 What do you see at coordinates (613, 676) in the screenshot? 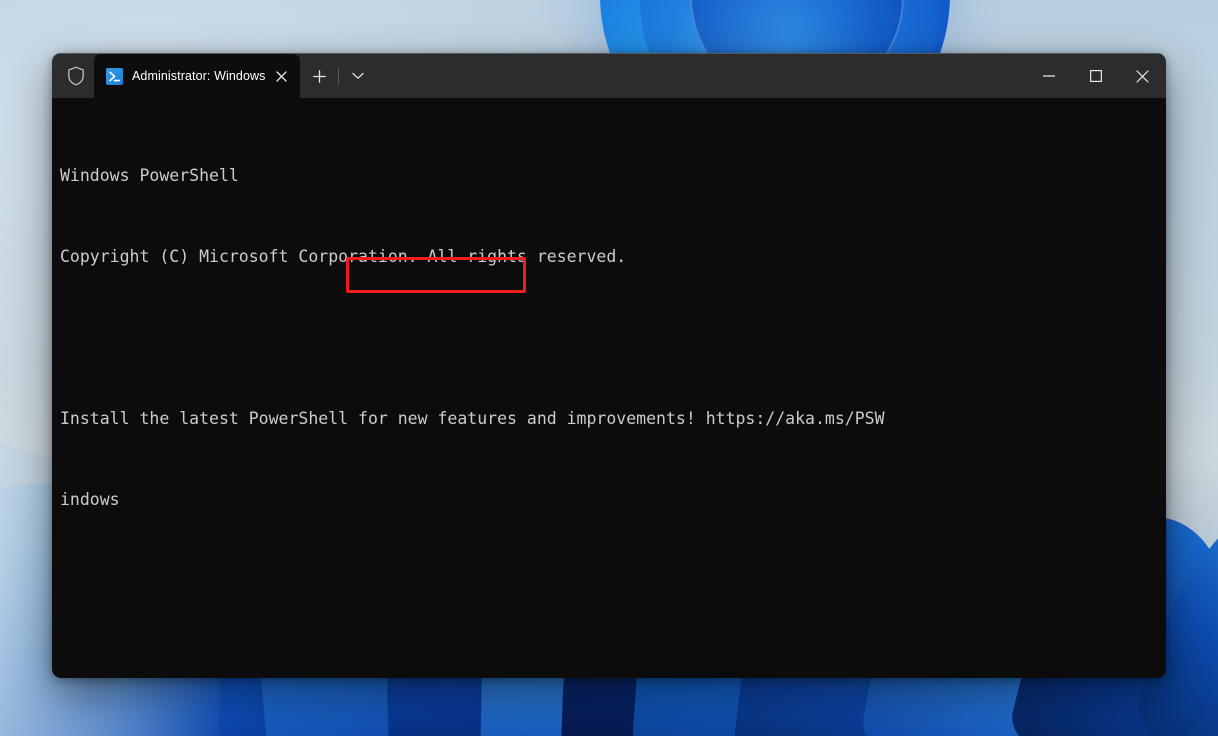
I see `console-prompt-line: PS C:\Users\Yodel>sfc /scannow` at bounding box center [613, 676].